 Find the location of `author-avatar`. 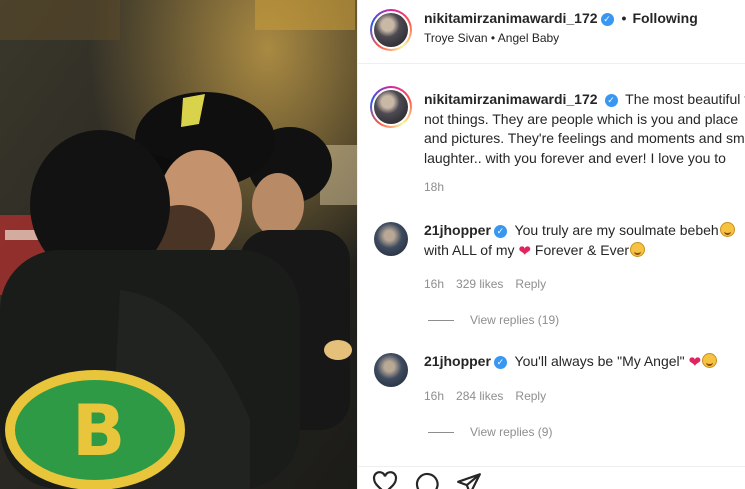

author-avatar is located at coordinates (391, 30).